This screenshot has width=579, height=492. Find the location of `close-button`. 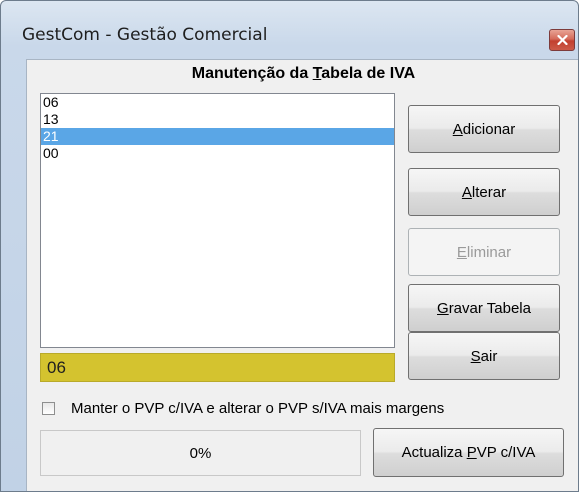

close-button is located at coordinates (562, 40).